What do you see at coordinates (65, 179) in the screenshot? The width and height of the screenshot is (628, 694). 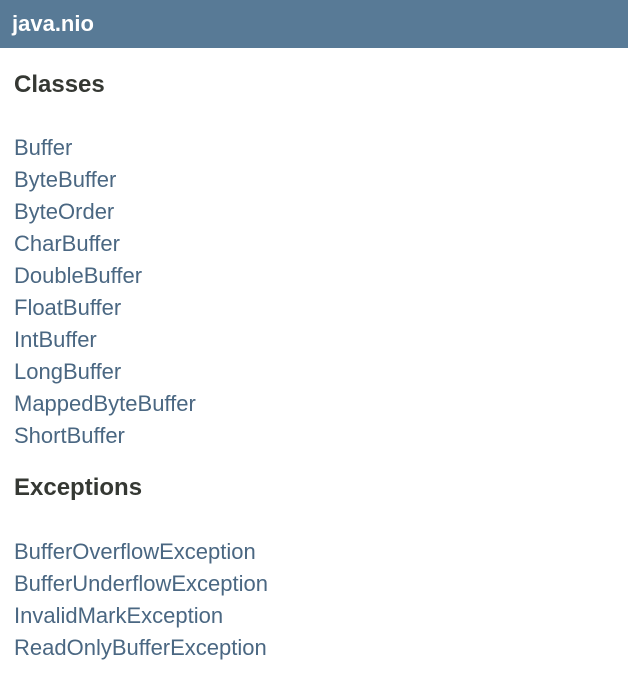 I see `class-link-bytebuffer: ByteBuffer` at bounding box center [65, 179].